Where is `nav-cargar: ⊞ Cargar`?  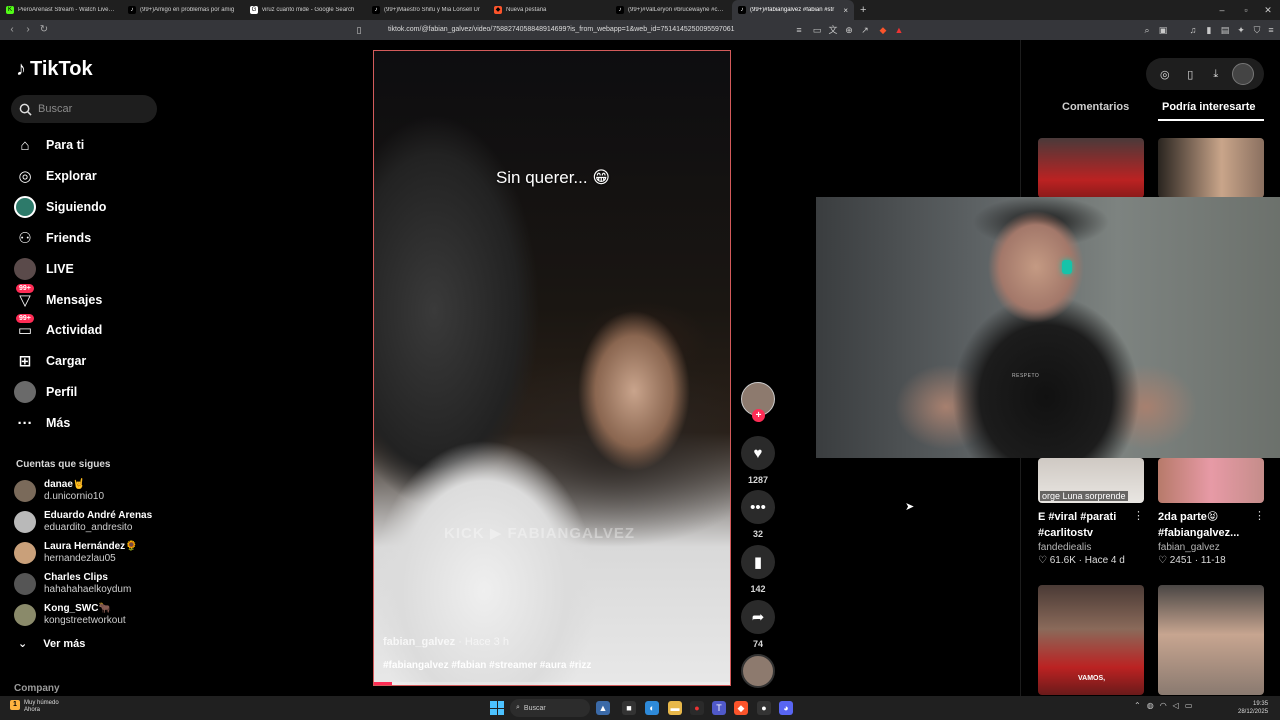
nav-cargar: ⊞ Cargar is located at coordinates (50, 361).